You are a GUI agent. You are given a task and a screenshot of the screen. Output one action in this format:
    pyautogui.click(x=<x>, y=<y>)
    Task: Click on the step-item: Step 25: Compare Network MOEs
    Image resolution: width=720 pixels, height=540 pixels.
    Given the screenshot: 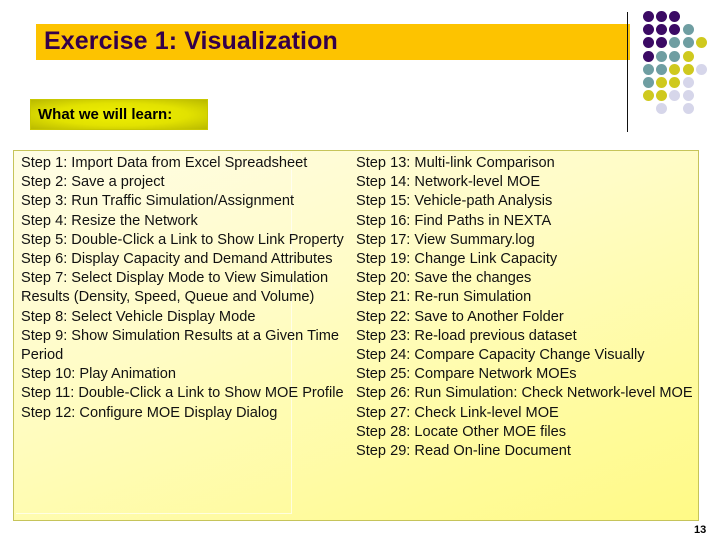 What is the action you would take?
    pyautogui.click(x=466, y=374)
    